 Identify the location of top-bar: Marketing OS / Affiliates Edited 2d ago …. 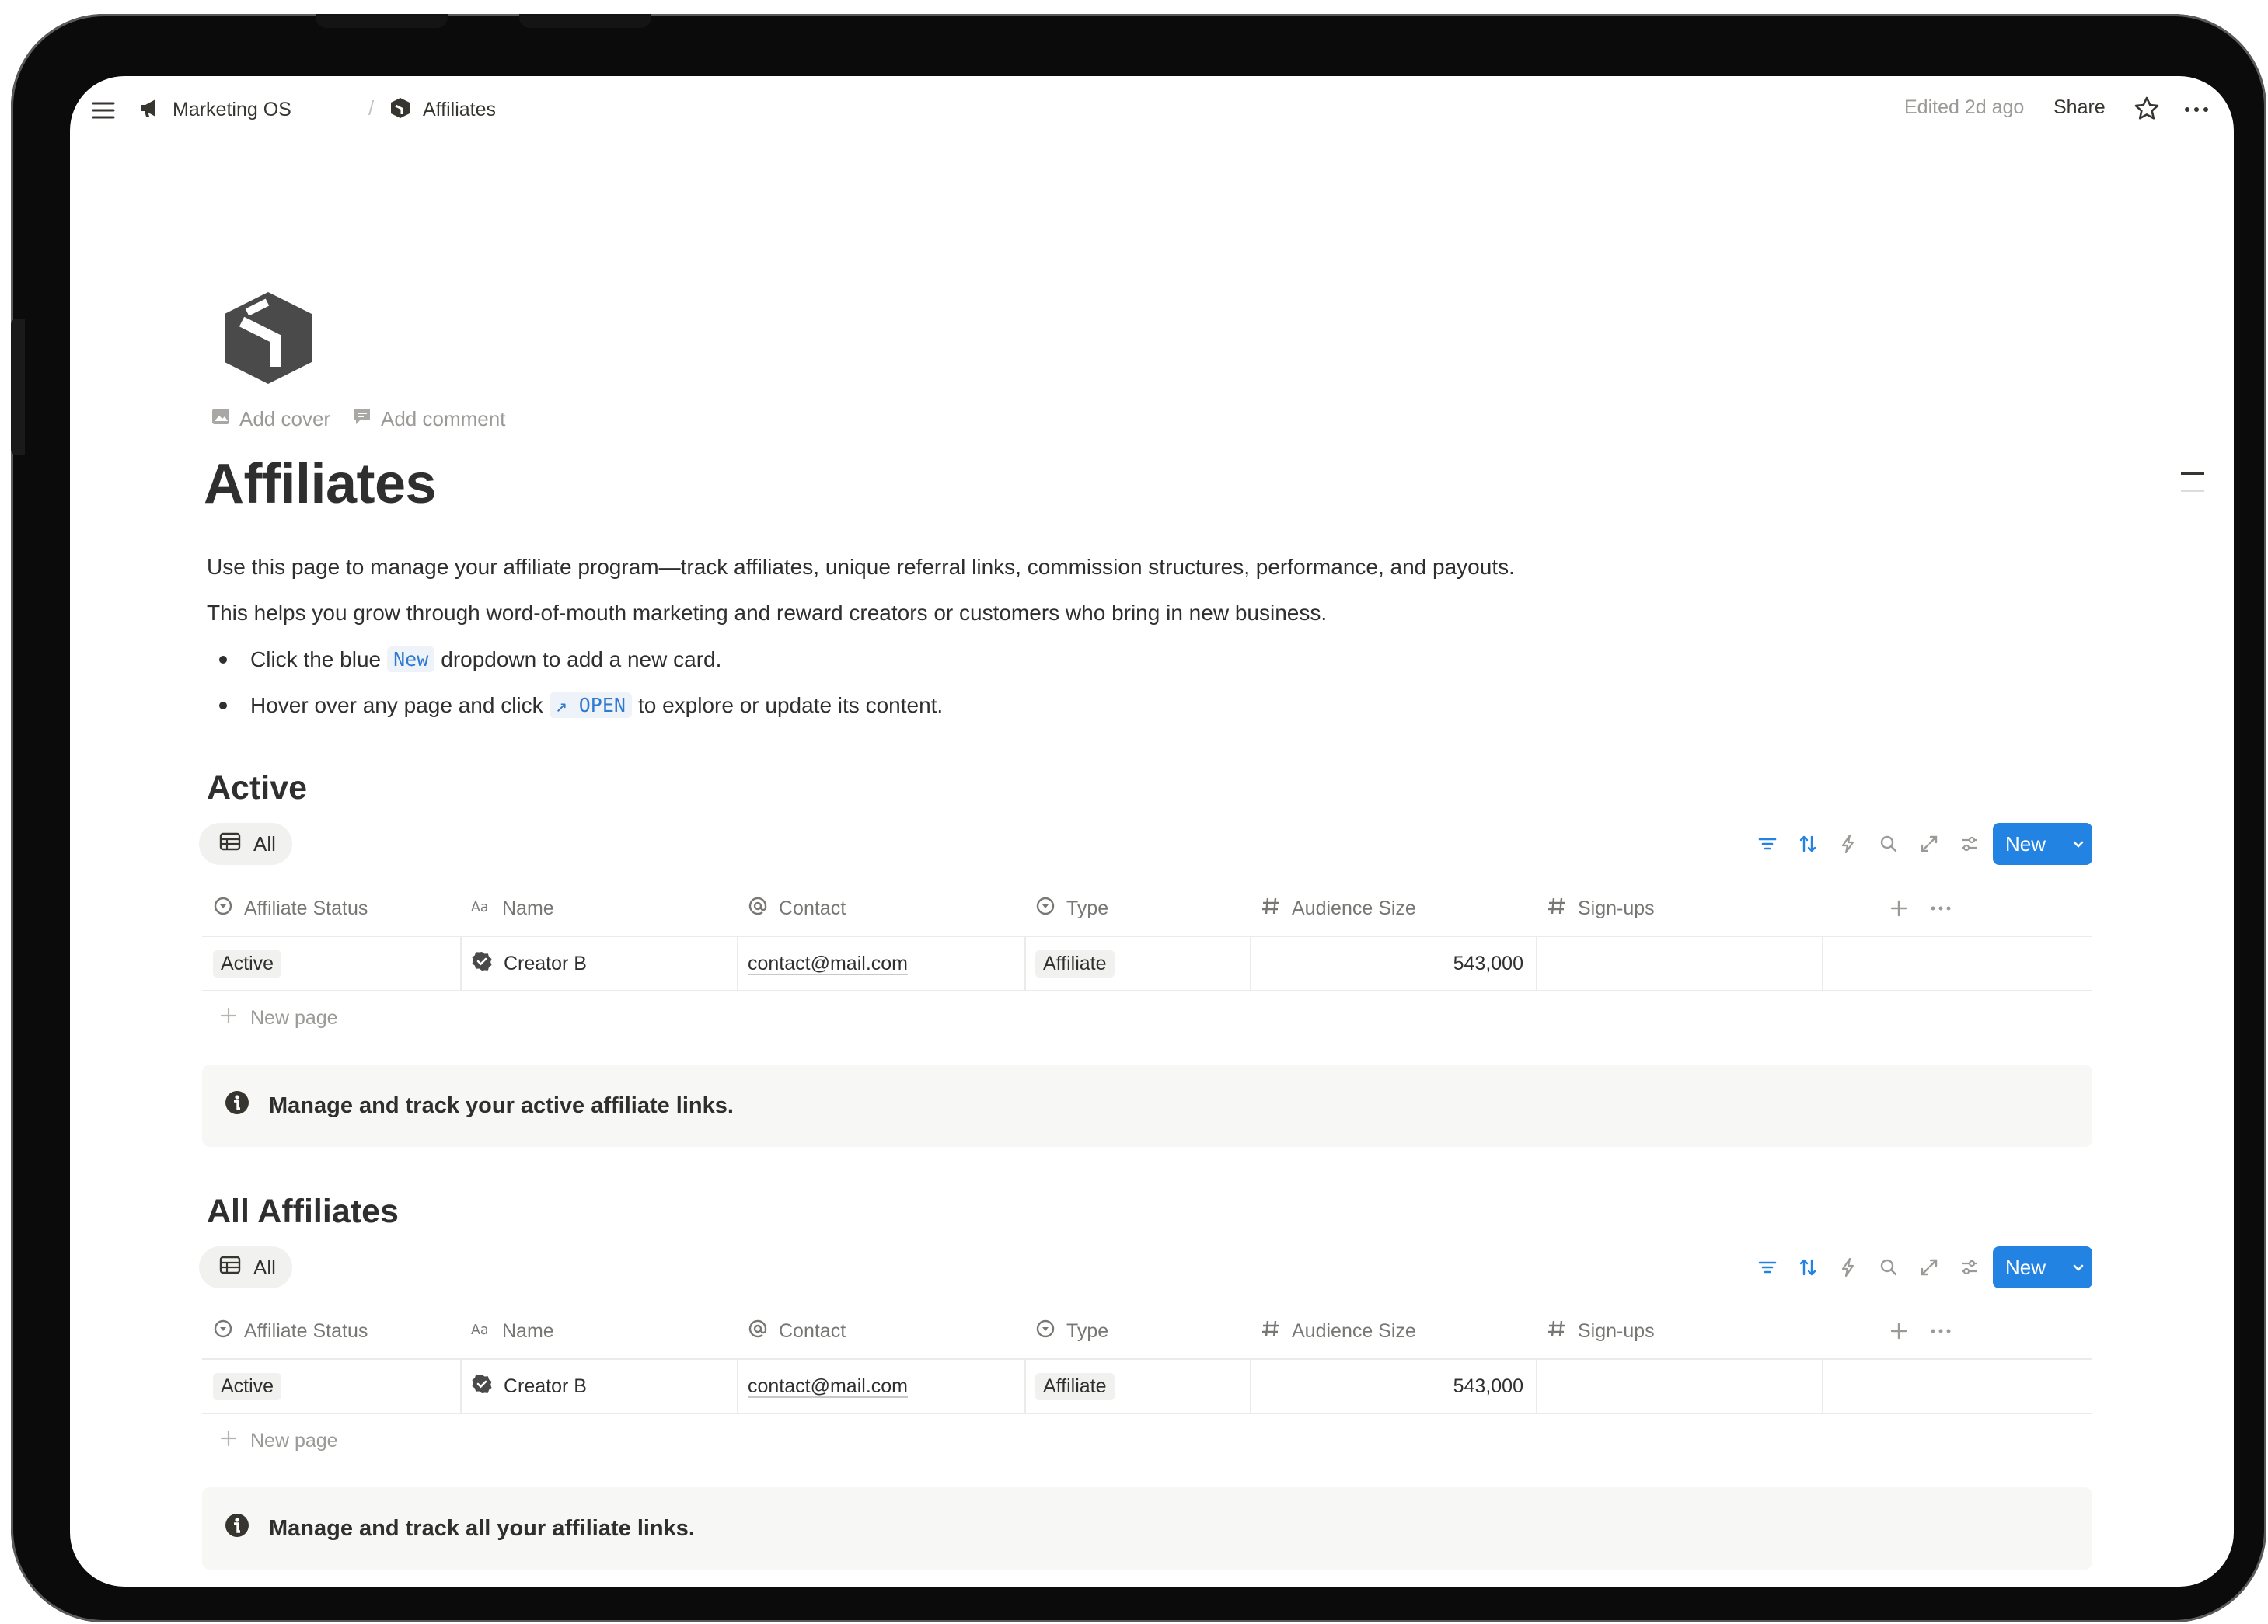
(1152, 110).